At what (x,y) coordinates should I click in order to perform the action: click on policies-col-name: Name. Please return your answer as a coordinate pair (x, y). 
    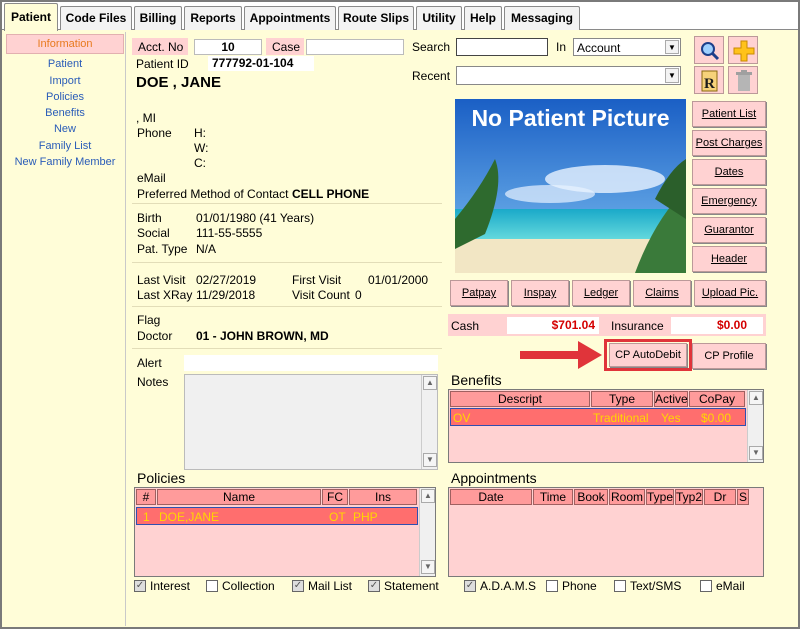
    Looking at the image, I should click on (239, 497).